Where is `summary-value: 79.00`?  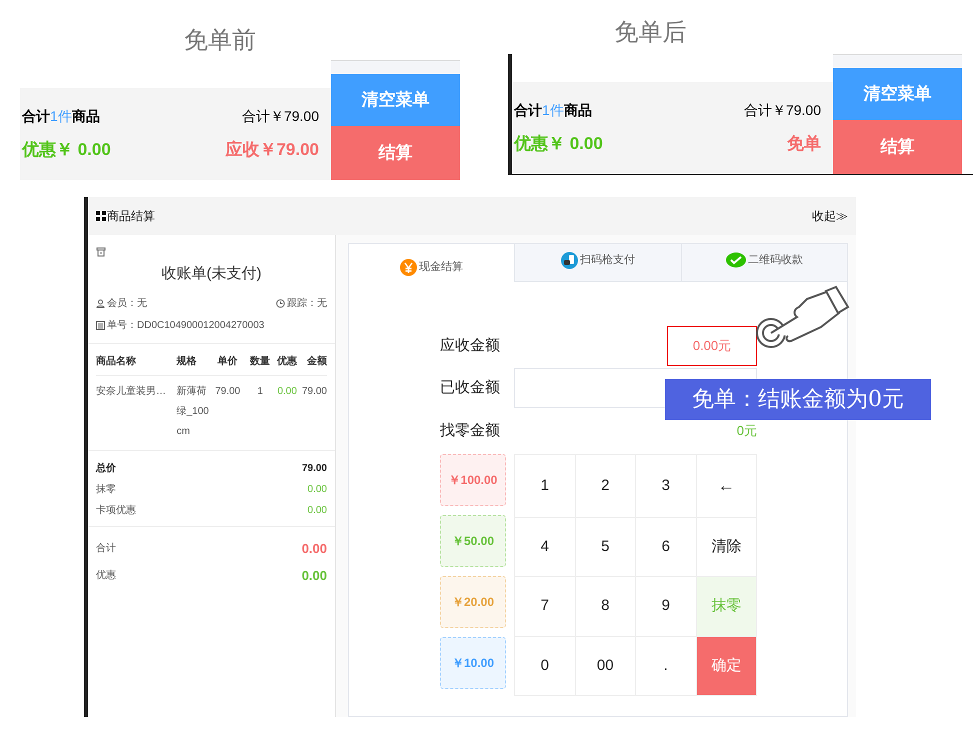
summary-value: 79.00 is located at coordinates (314, 469).